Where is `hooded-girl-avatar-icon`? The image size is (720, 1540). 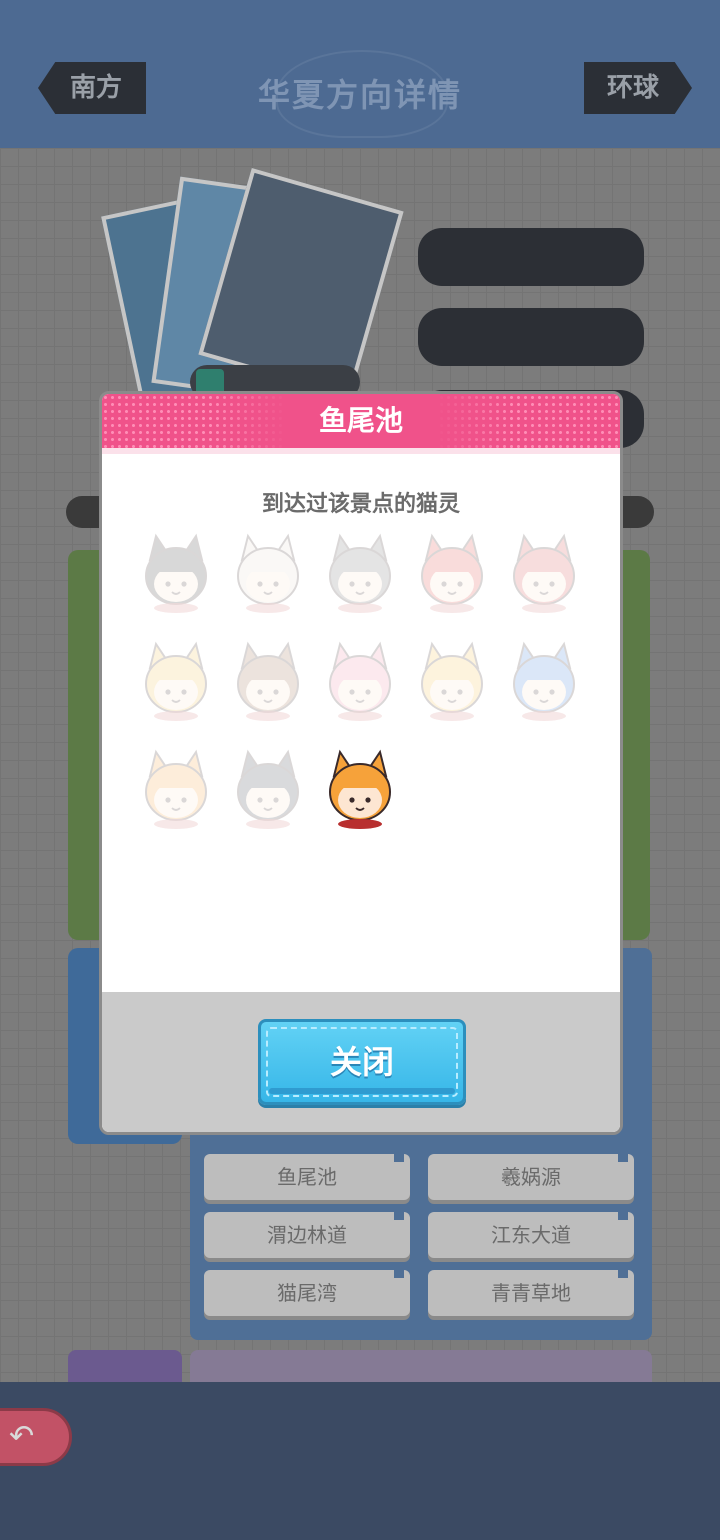 hooded-girl-avatar-icon is located at coordinates (360, 572).